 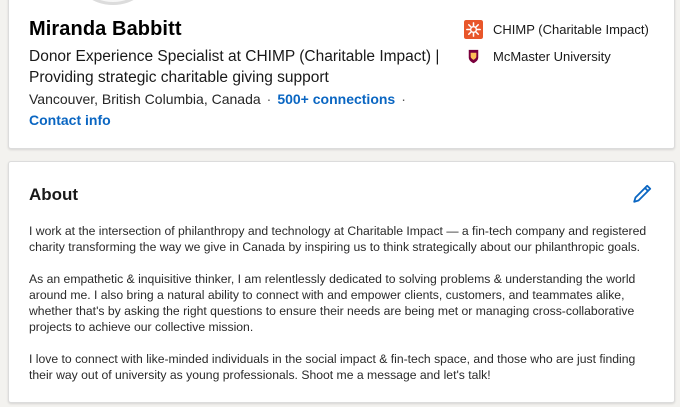 I want to click on mcmaster-crest-icon, so click(x=473, y=56).